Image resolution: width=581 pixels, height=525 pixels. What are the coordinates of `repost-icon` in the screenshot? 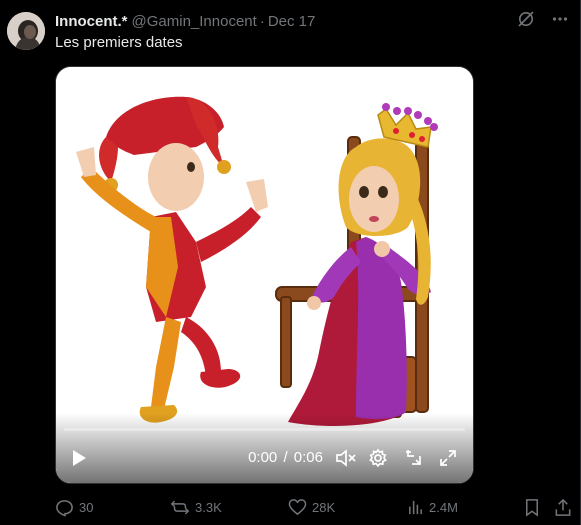 It's located at (180, 507).